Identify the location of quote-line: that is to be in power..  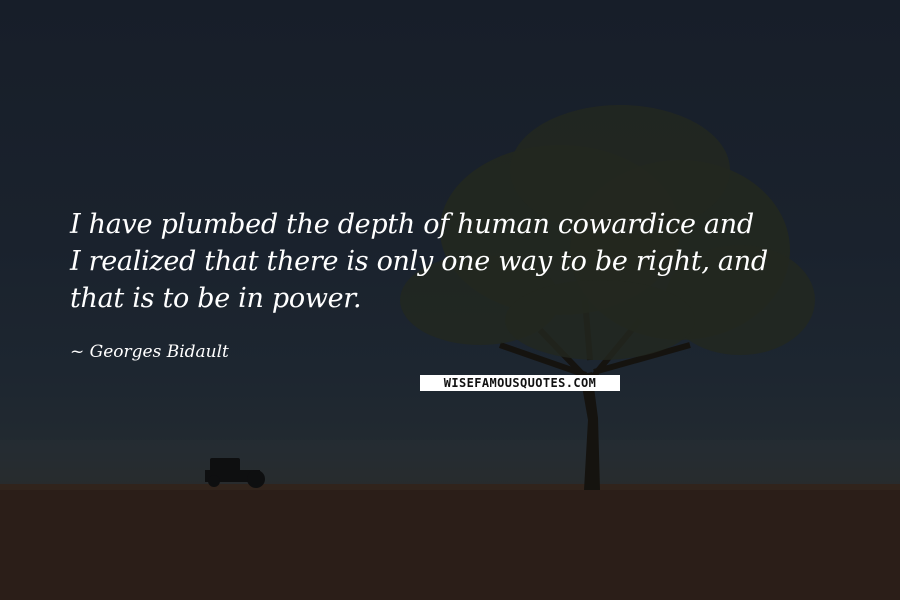
(216, 298).